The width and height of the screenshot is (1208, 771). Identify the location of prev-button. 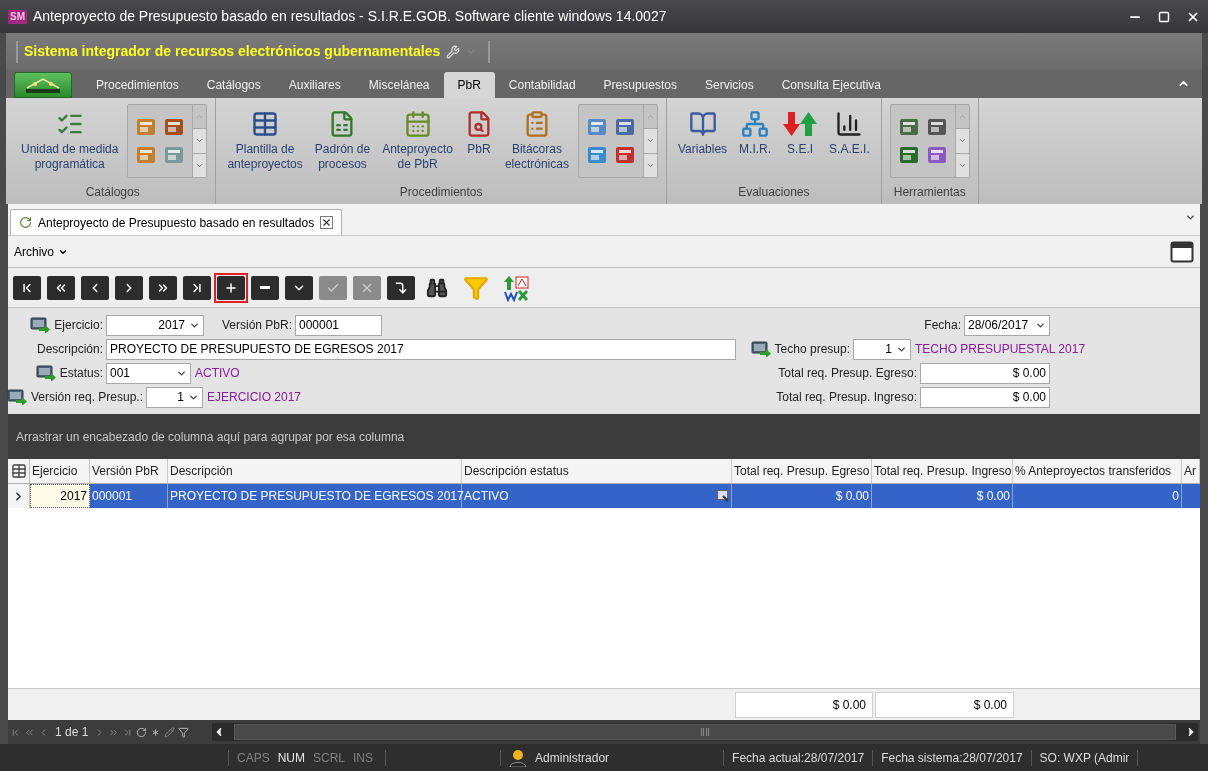
(95, 287).